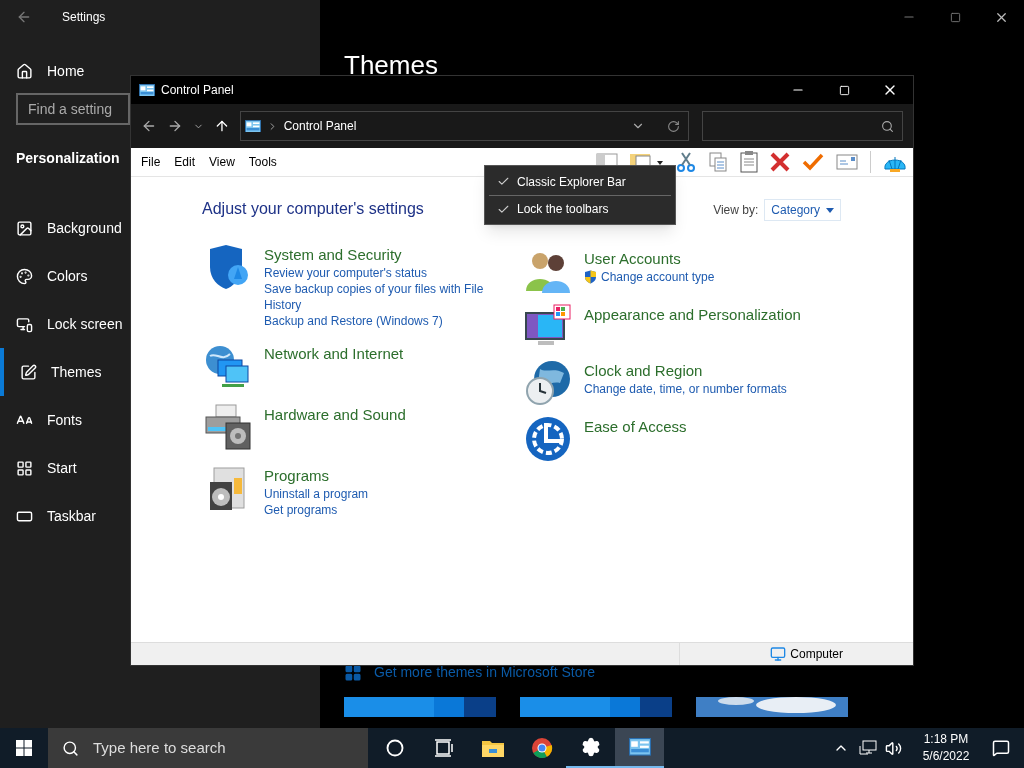 This screenshot has height=768, width=1024. I want to click on view-by-dropdown: Category, so click(802, 210).